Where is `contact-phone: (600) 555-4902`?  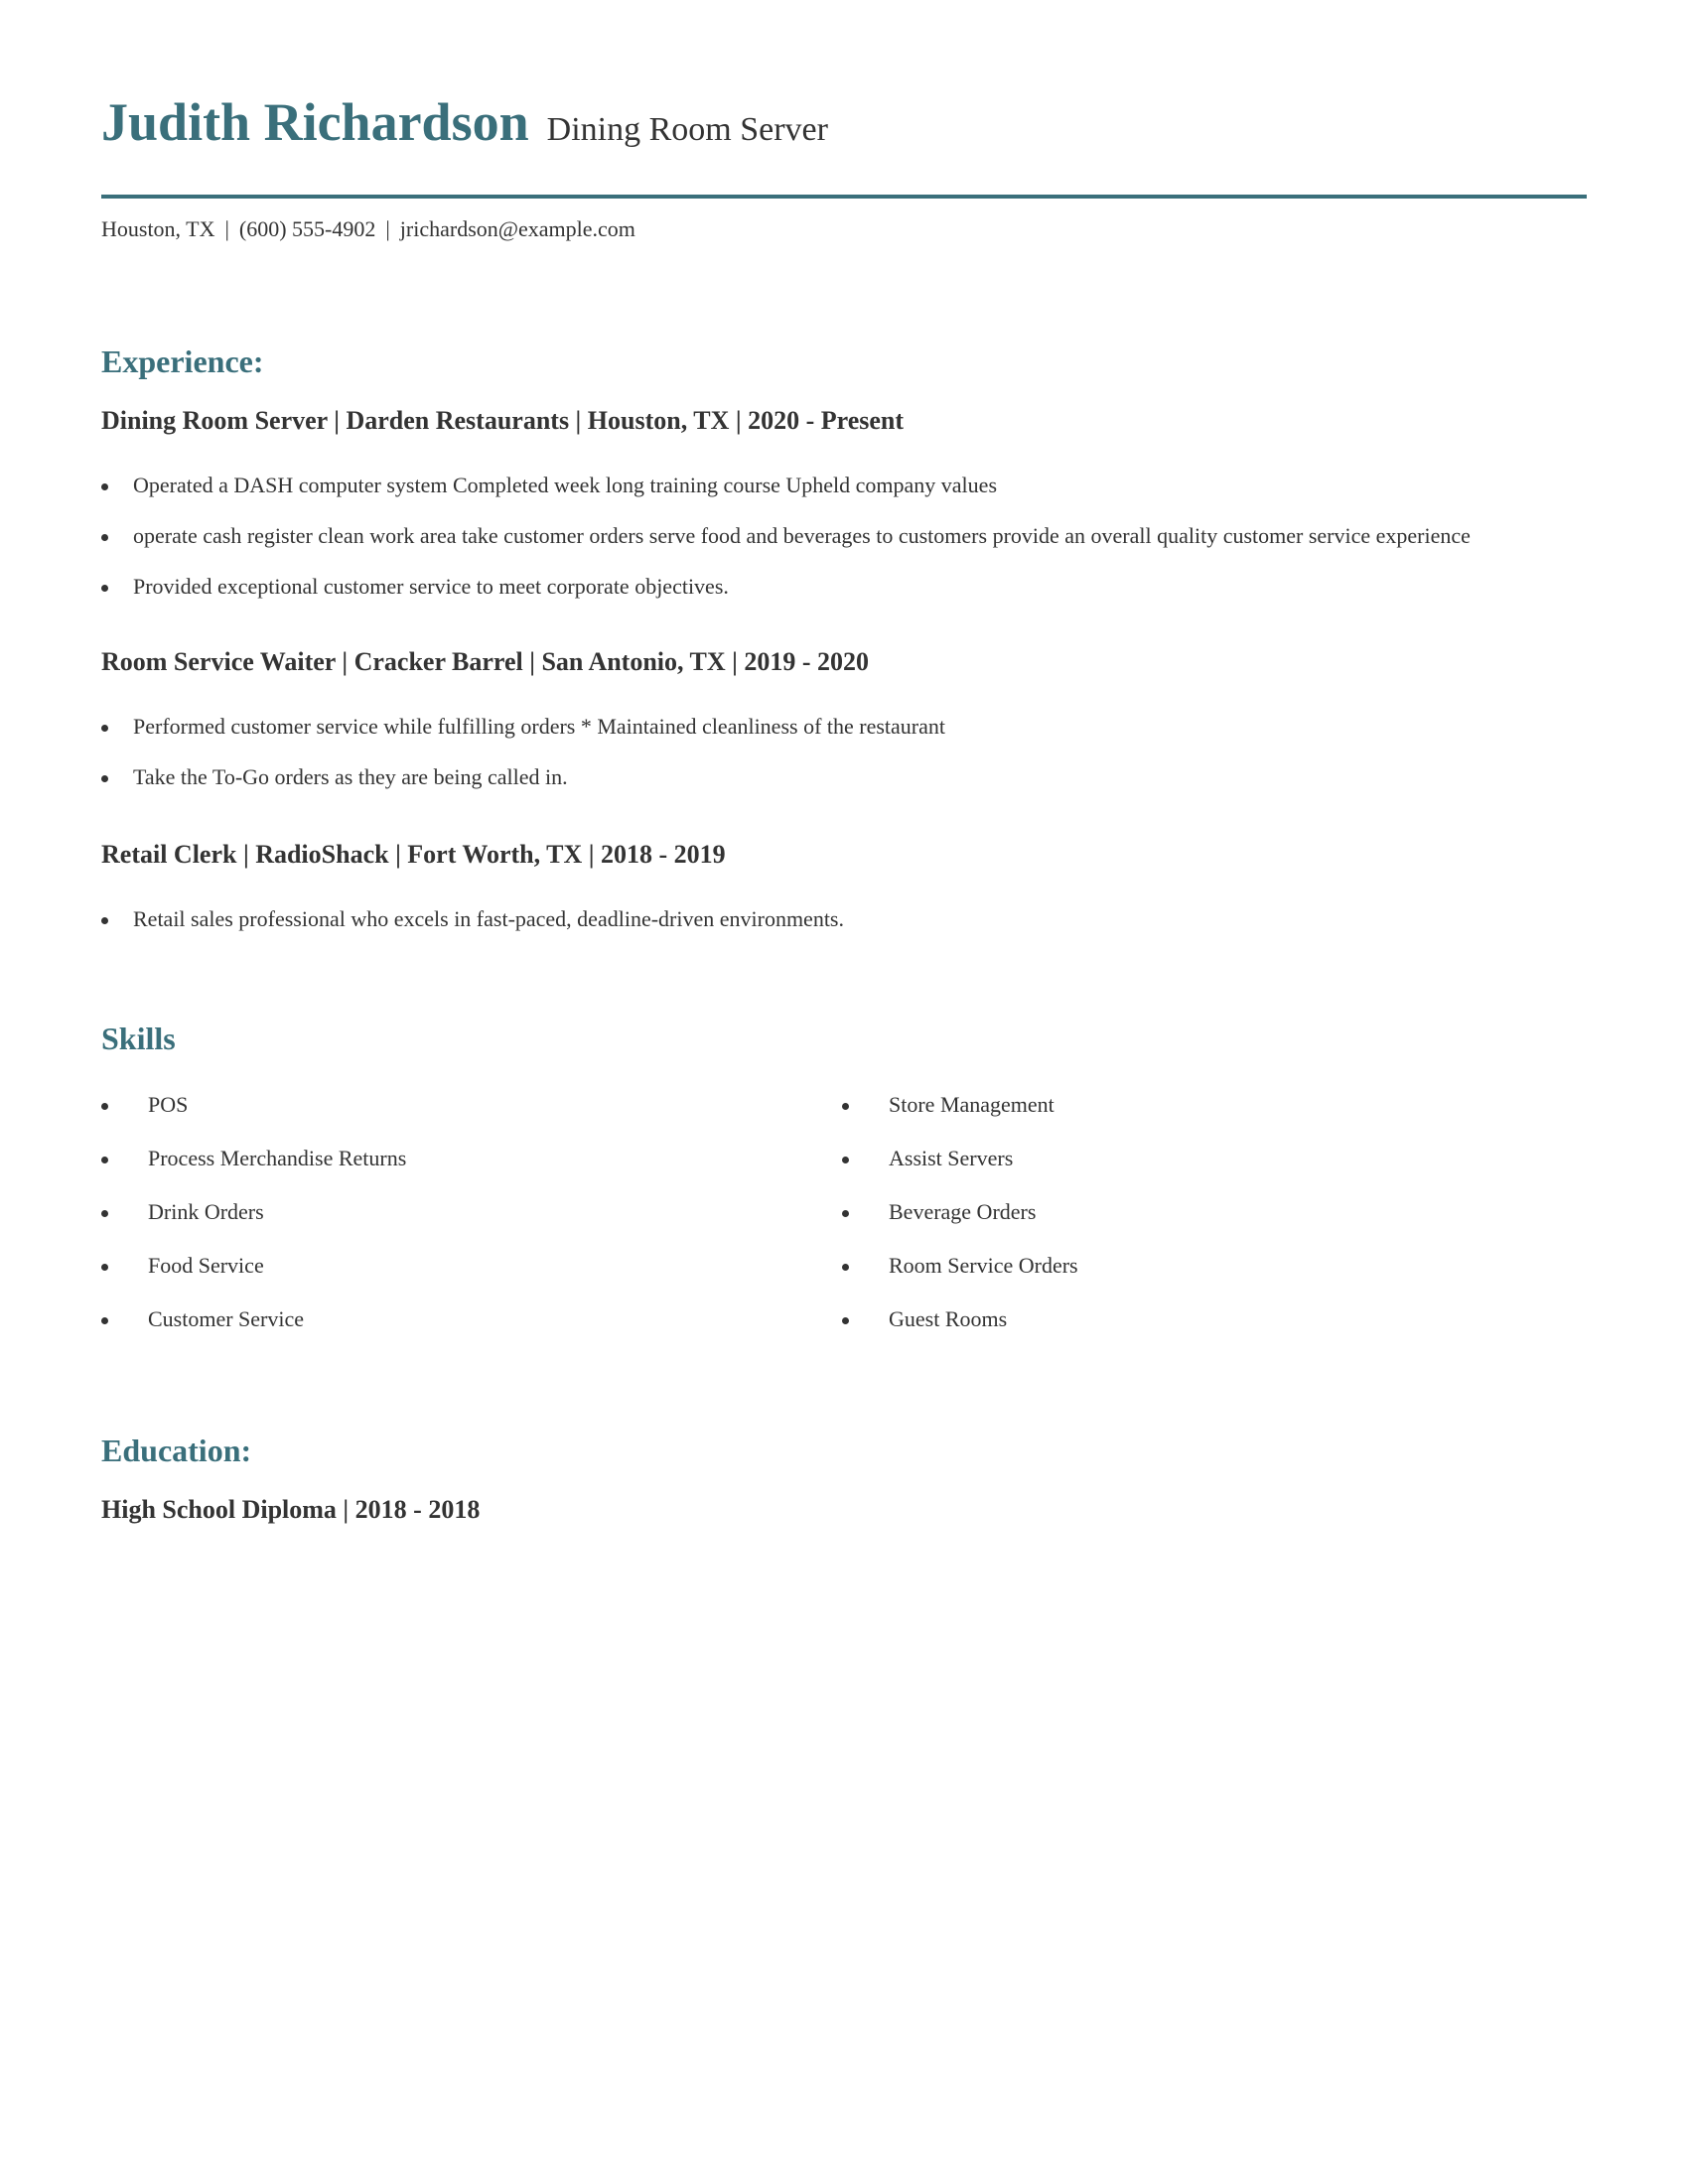
contact-phone: (600) 555-4902 is located at coordinates (307, 228).